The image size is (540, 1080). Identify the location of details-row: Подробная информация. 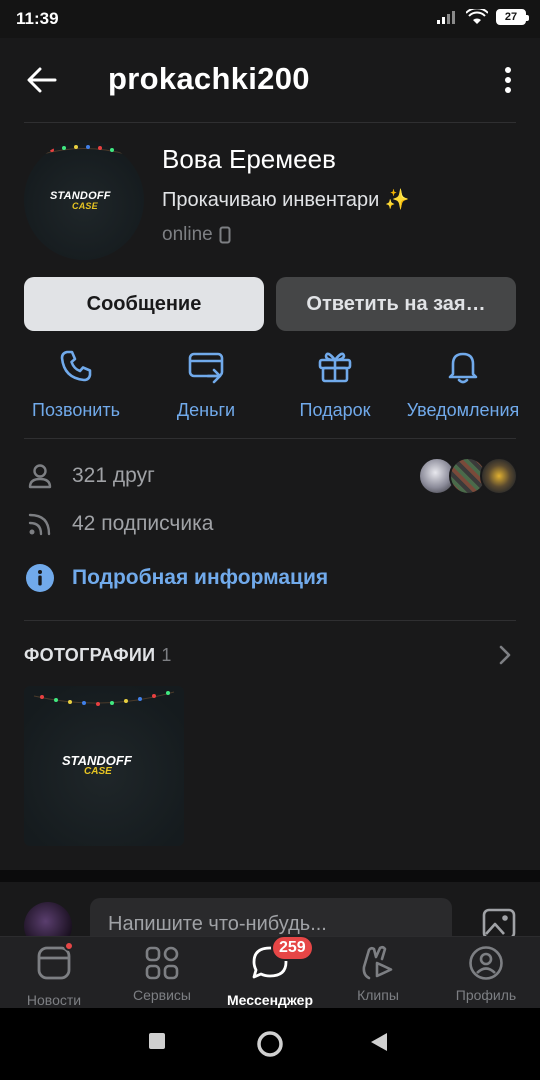
(176, 578).